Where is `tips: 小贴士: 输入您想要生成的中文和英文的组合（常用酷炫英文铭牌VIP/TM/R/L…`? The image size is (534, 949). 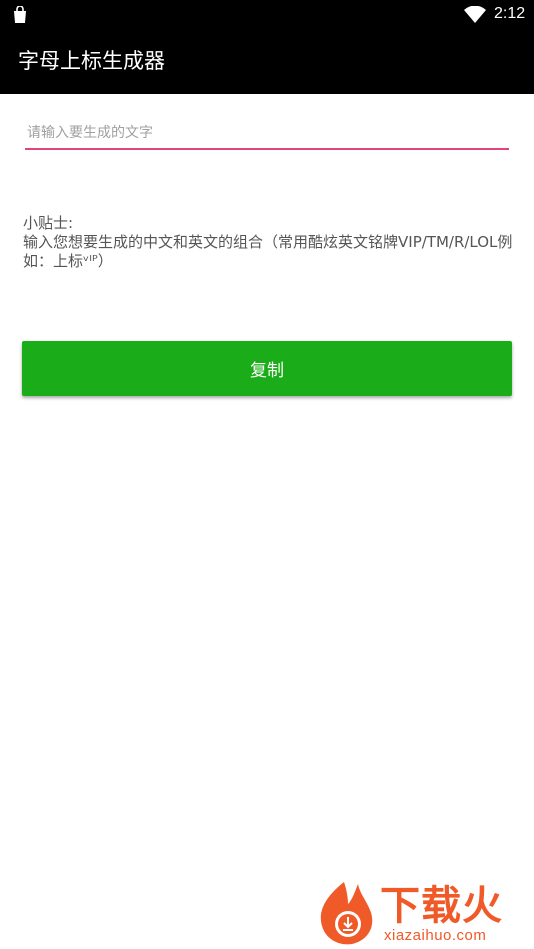 tips: 小贴士: 输入您想要生成的中文和英文的组合（常用酷炫英文铭牌VIP/TM/R/L… is located at coordinates (268, 242).